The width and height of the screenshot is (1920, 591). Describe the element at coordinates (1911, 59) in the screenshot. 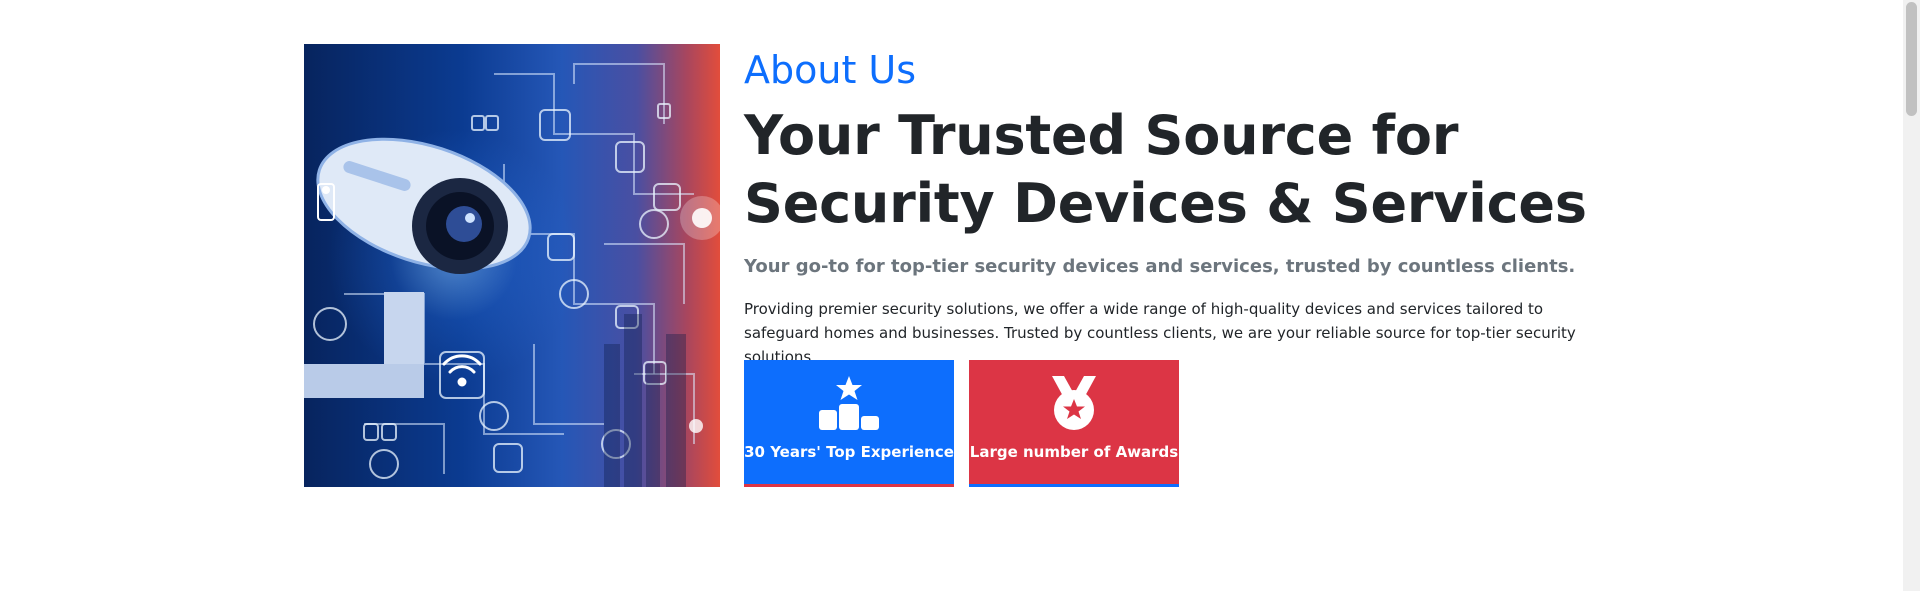

I see `scrollbar-thumb` at that location.